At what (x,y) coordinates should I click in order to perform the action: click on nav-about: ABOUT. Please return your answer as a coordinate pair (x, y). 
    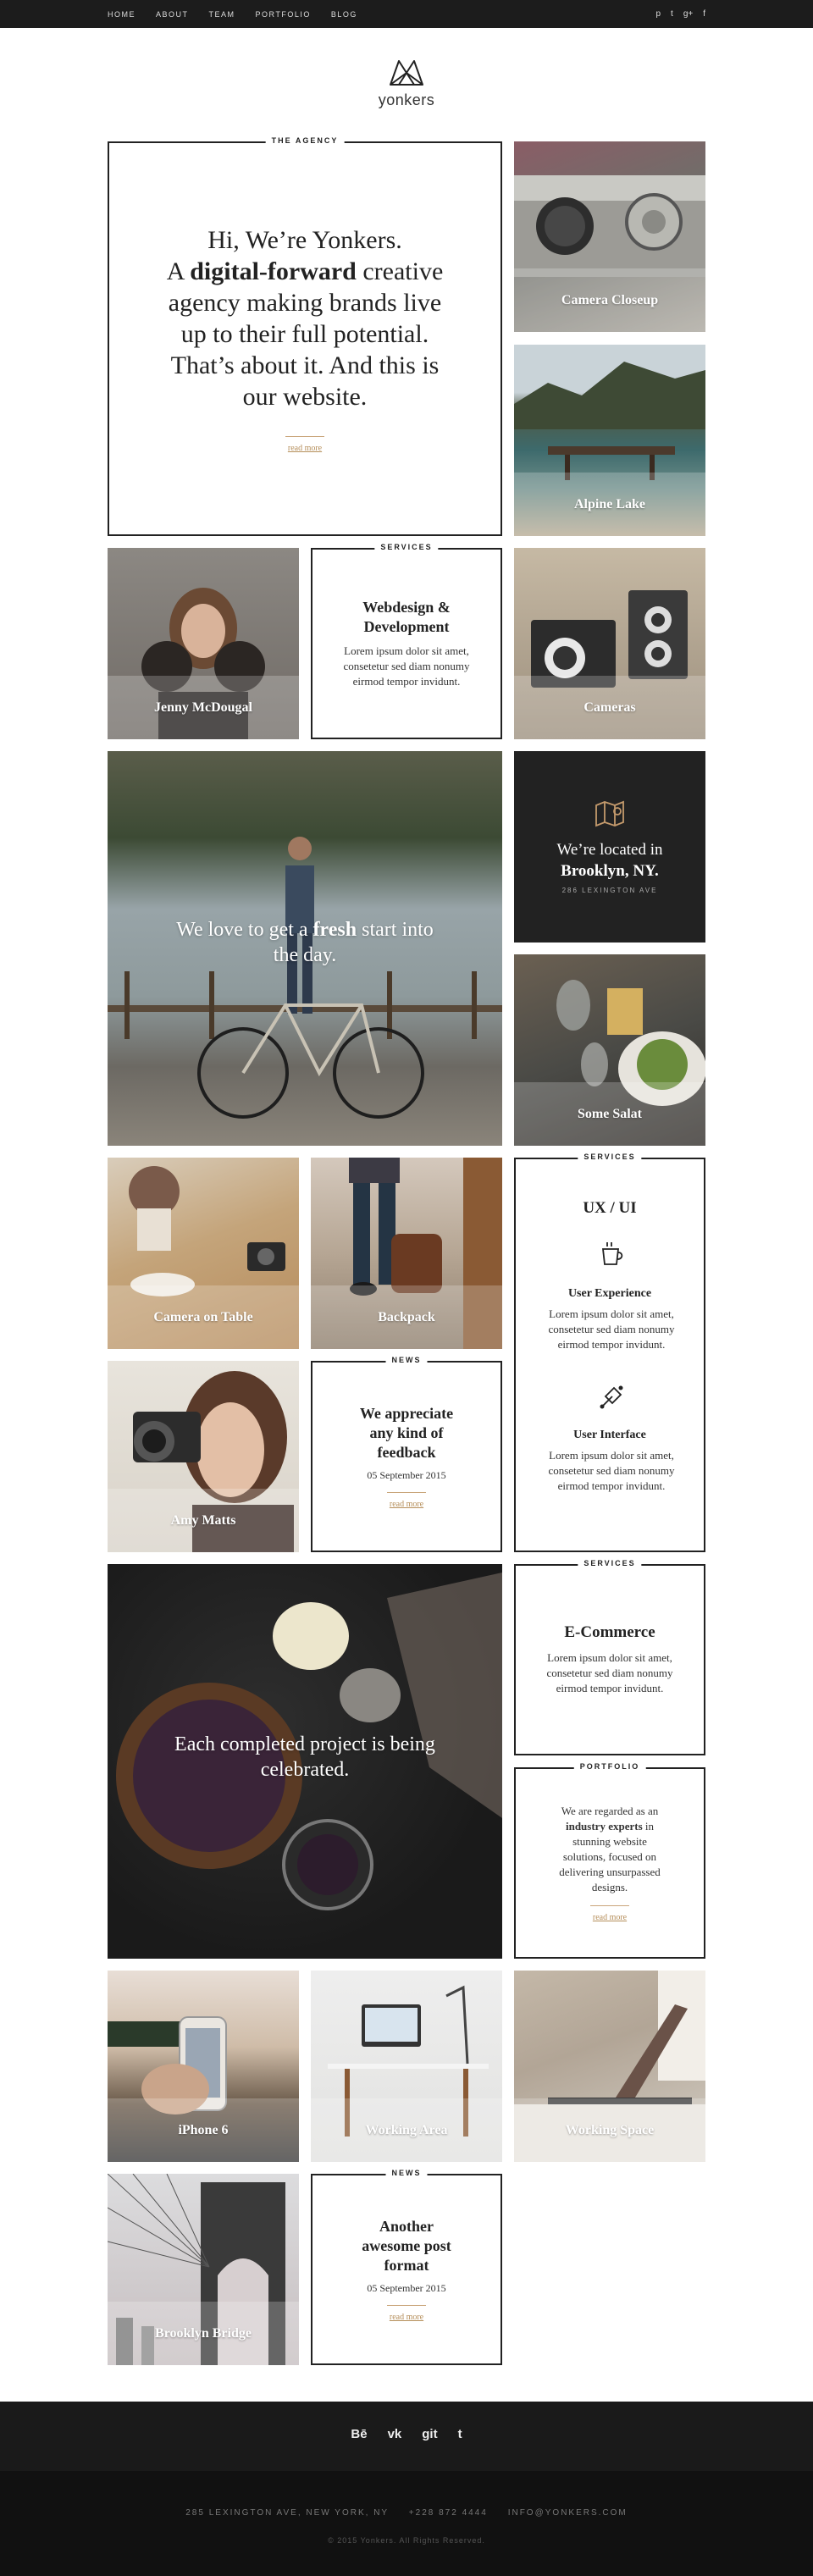
    Looking at the image, I should click on (172, 14).